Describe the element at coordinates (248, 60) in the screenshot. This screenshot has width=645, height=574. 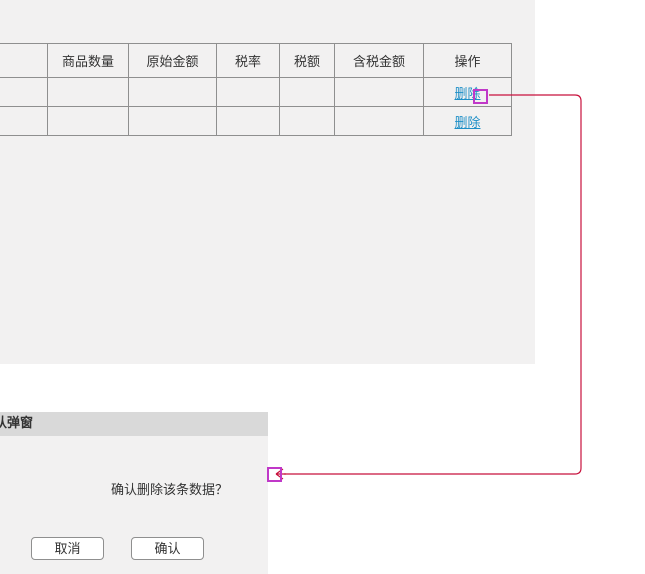
I see `header-cell-tax-rate: 税率` at that location.